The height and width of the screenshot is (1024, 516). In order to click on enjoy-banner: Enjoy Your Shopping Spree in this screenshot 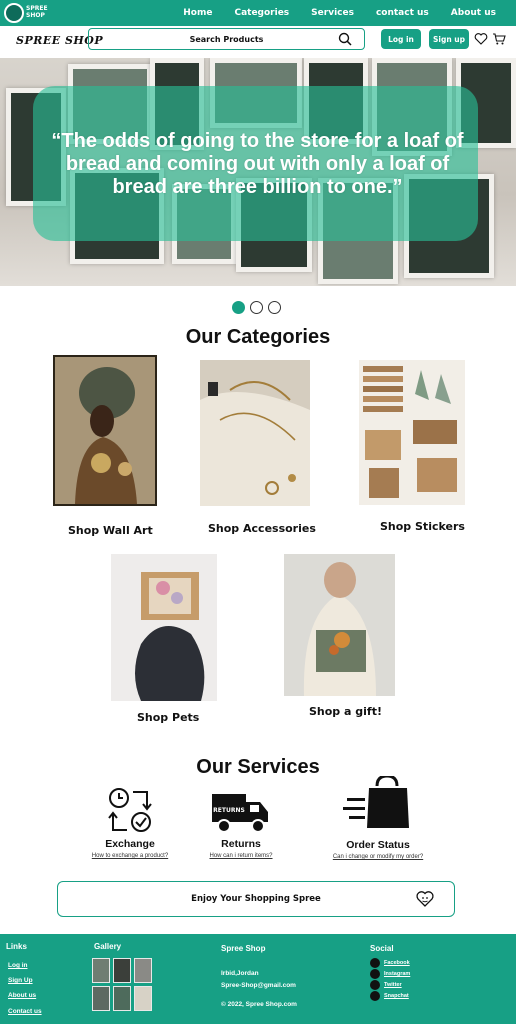, I will do `click(256, 899)`.